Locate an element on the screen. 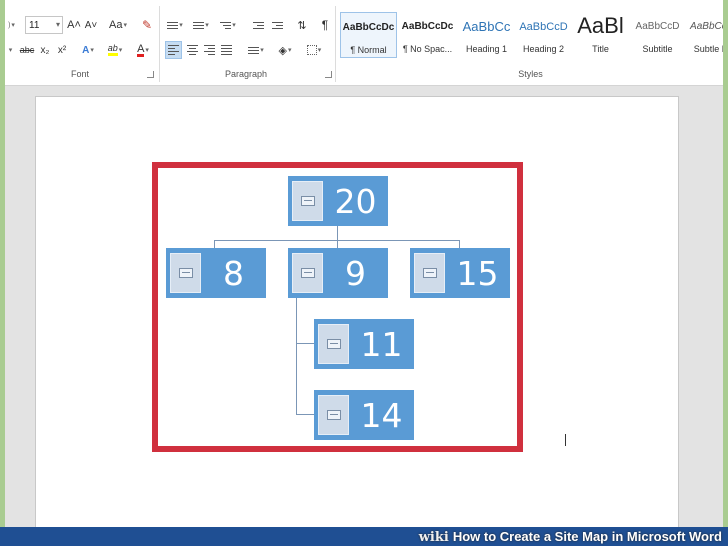  borders-button: ▾ is located at coordinates (314, 50).